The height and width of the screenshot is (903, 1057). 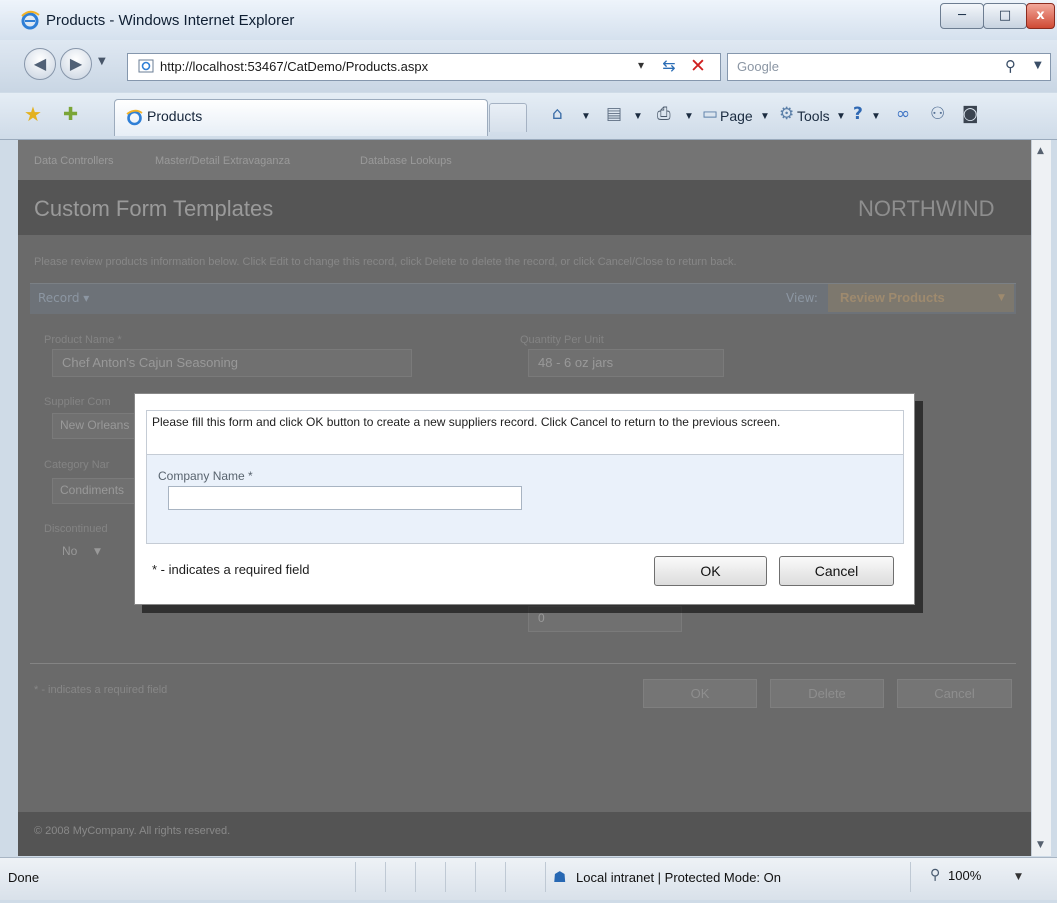 I want to click on feeds-dropdown-icon: ▼, so click(x=638, y=116).